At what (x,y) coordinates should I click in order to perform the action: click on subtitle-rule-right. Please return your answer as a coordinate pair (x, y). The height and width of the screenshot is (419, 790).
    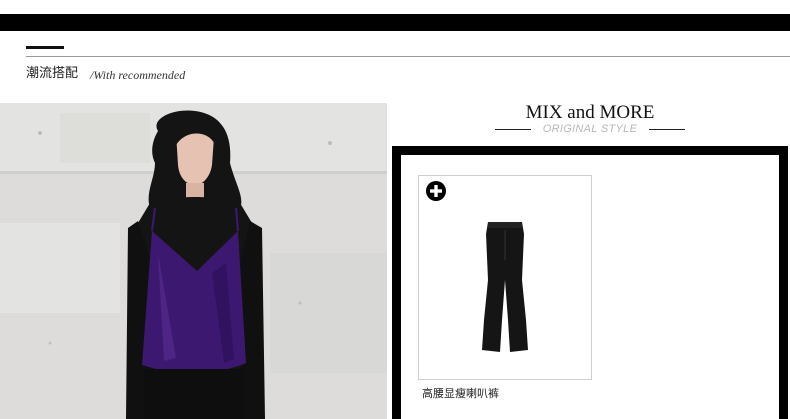
    Looking at the image, I should click on (667, 129).